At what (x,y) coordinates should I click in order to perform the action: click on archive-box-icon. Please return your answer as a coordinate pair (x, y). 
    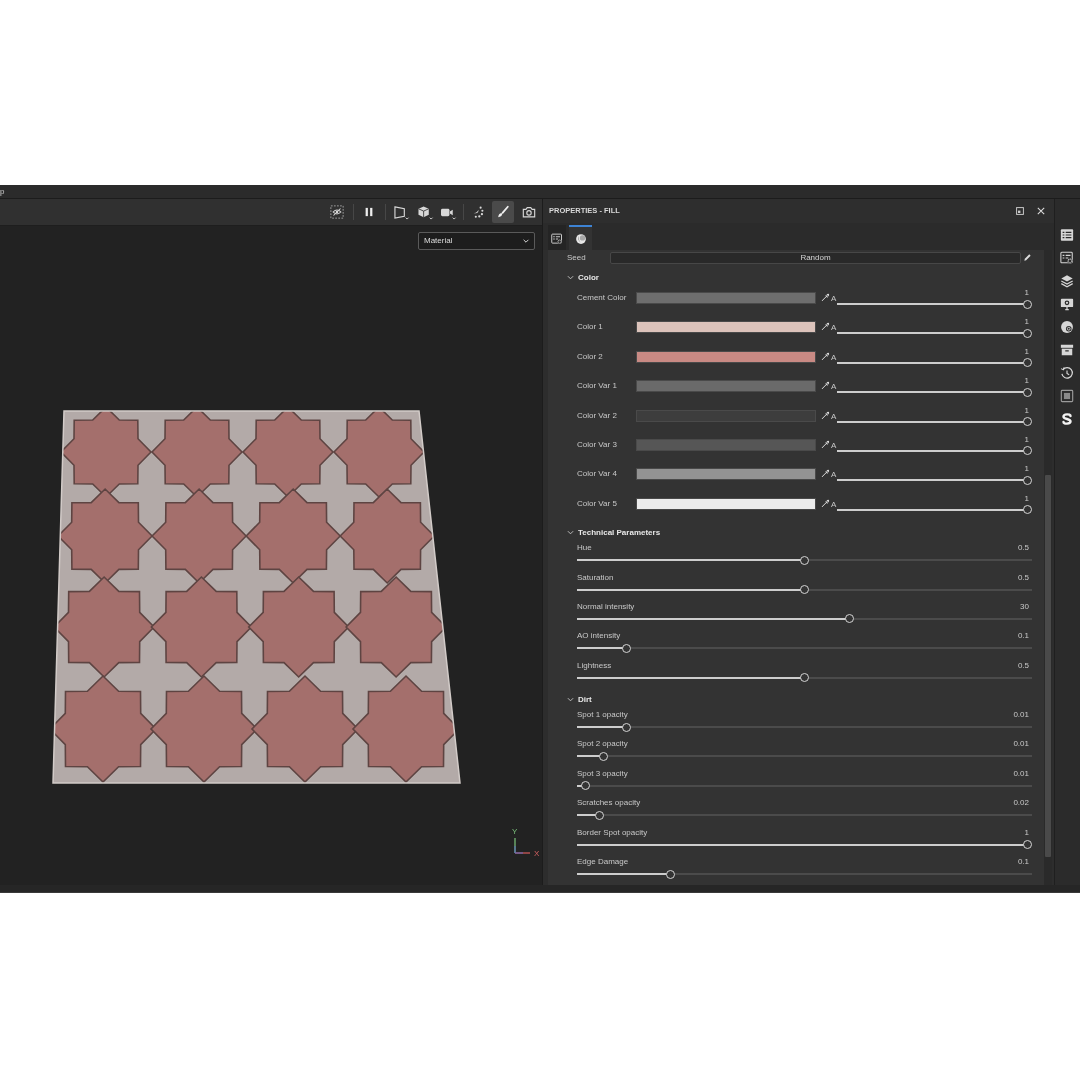
    Looking at the image, I should click on (1067, 350).